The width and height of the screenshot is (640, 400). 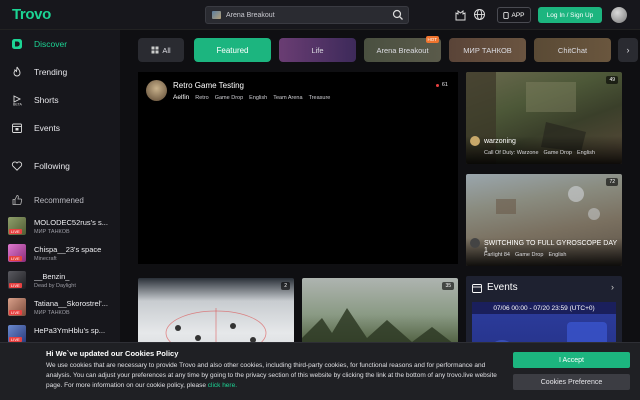 What do you see at coordinates (52, 166) in the screenshot?
I see `sidebar-item-label: Following` at bounding box center [52, 166].